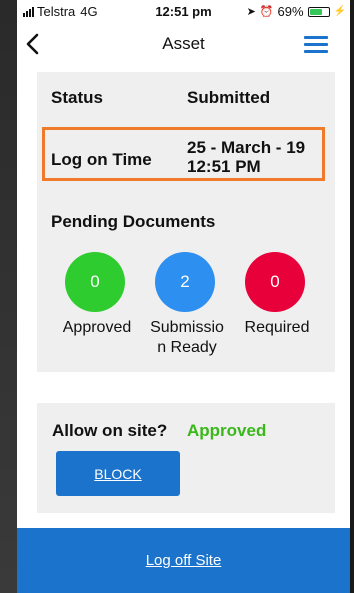 The image size is (354, 593). What do you see at coordinates (133, 221) in the screenshot?
I see `pending-documents-title: Pending Documents` at bounding box center [133, 221].